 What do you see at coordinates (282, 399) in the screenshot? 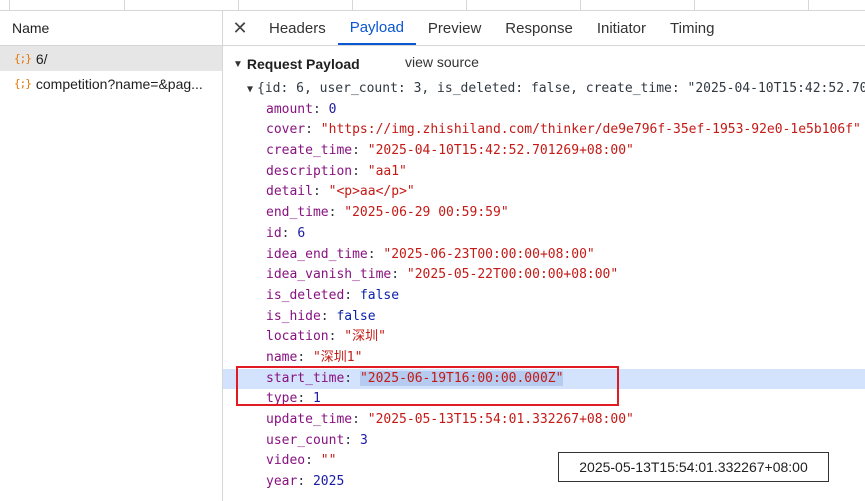
I see `property-key: type` at bounding box center [282, 399].